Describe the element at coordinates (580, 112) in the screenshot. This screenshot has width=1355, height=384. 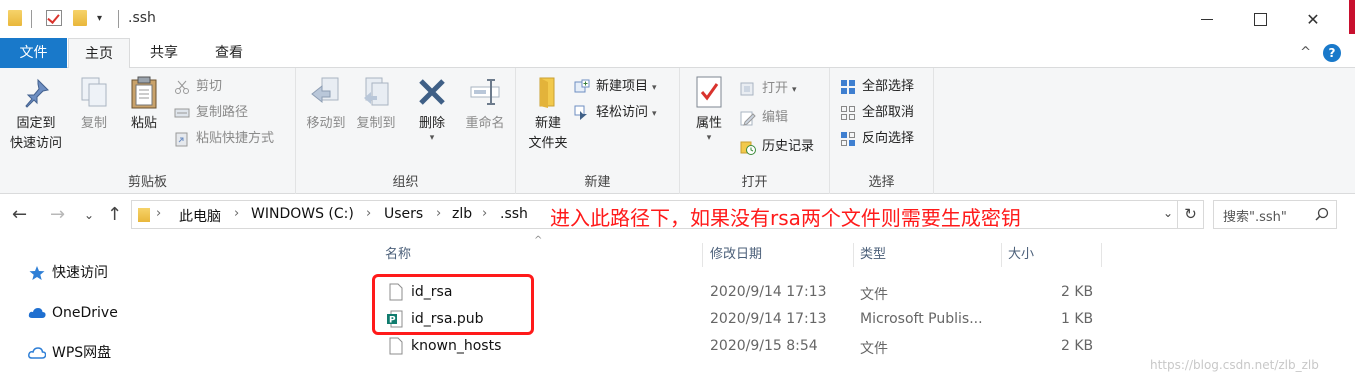
I see `easy-access-icon` at that location.